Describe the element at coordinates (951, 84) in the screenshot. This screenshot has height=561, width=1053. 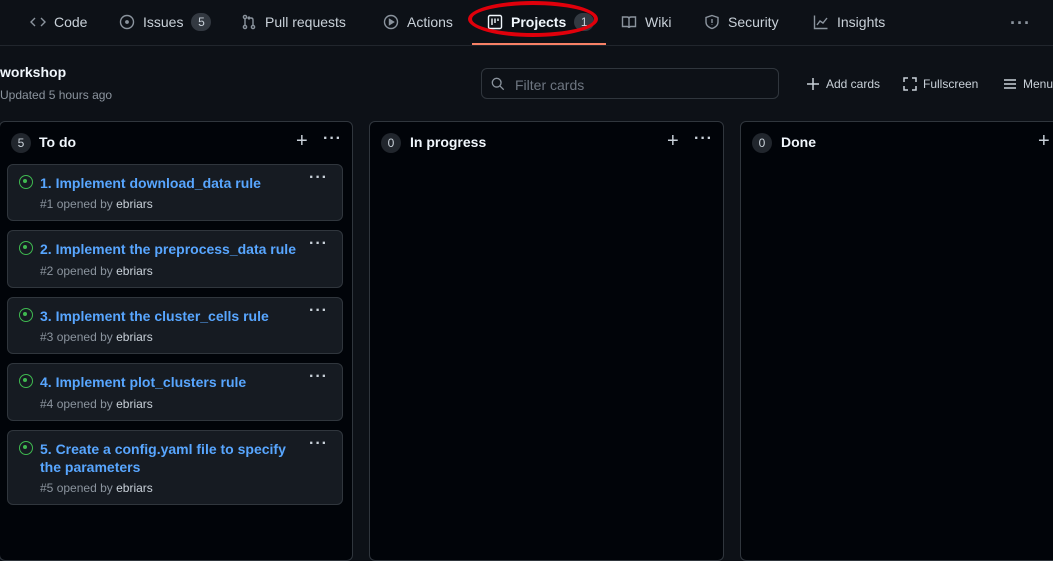
I see `fullscreen-label: Fullscreen` at that location.